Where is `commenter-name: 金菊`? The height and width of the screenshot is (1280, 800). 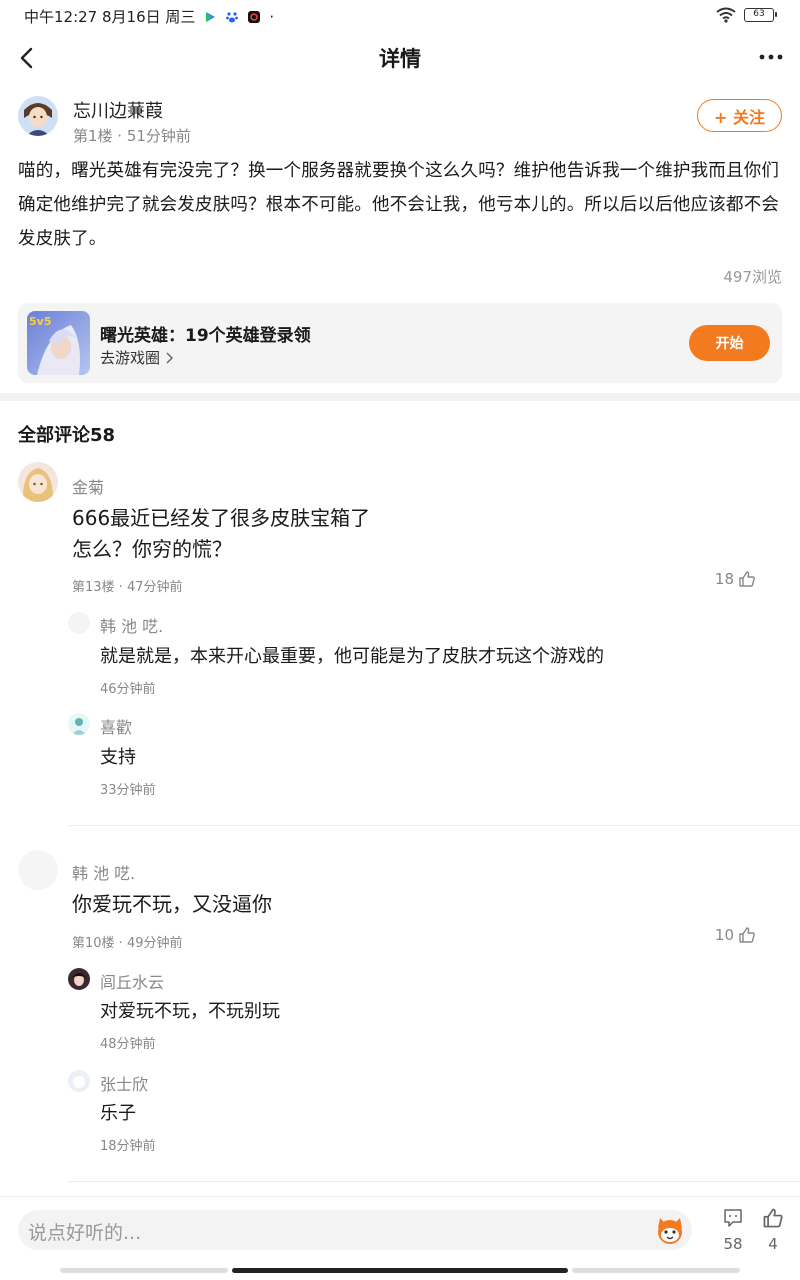
commenter-name: 金菊 is located at coordinates (88, 486).